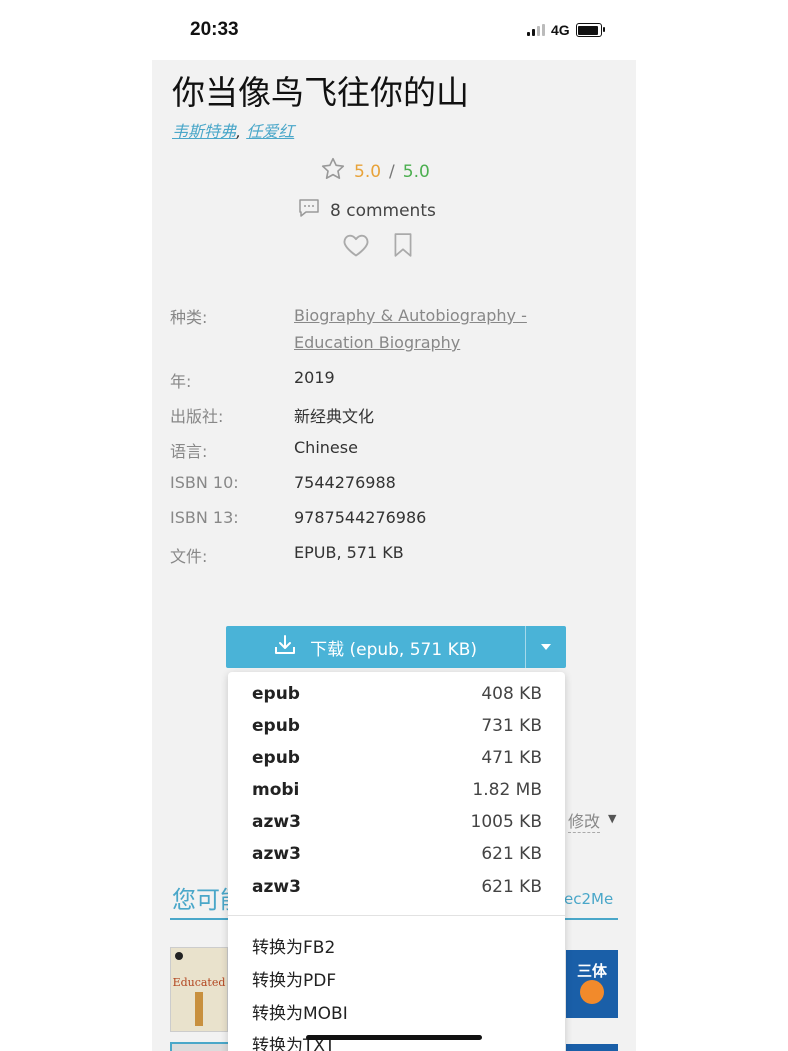 Image resolution: width=788 pixels, height=1051 pixels. I want to click on book-cover-santi: 三体, so click(592, 984).